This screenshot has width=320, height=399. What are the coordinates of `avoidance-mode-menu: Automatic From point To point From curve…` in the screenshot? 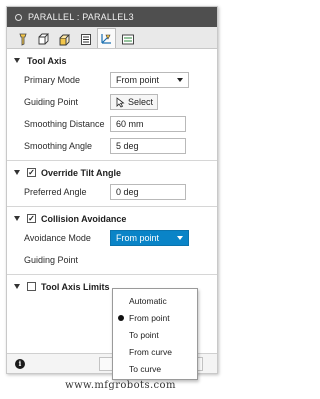 It's located at (155, 334).